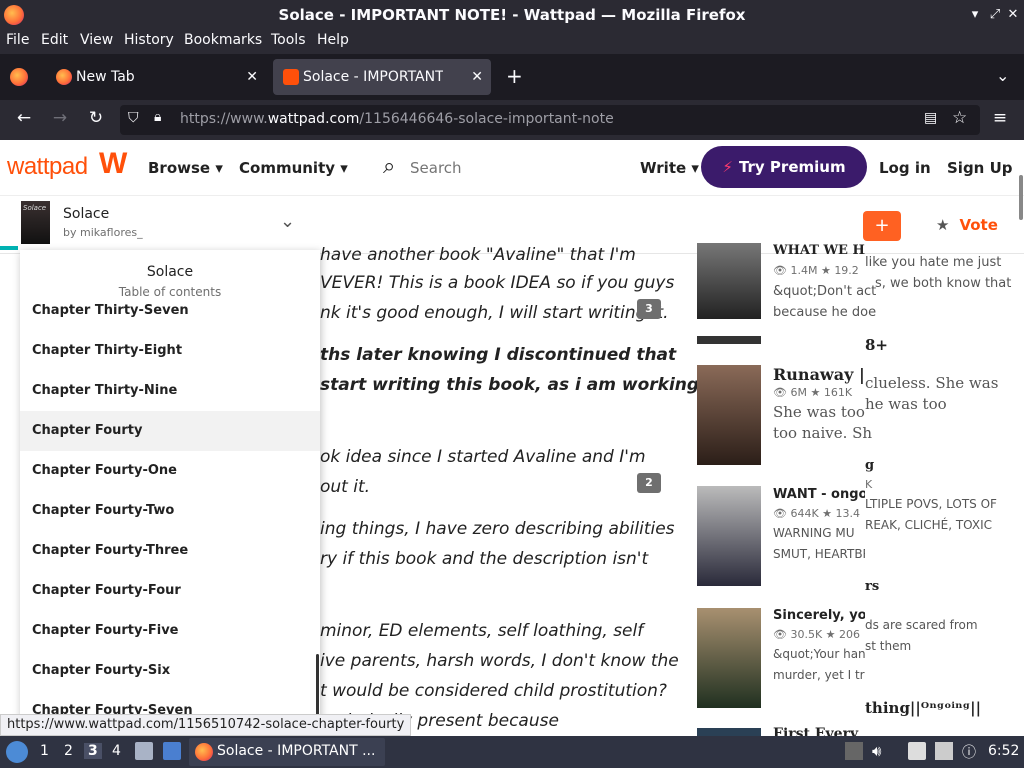 The width and height of the screenshot is (1024, 768). What do you see at coordinates (649, 483) in the screenshot?
I see `inline-comment-count: 2` at bounding box center [649, 483].